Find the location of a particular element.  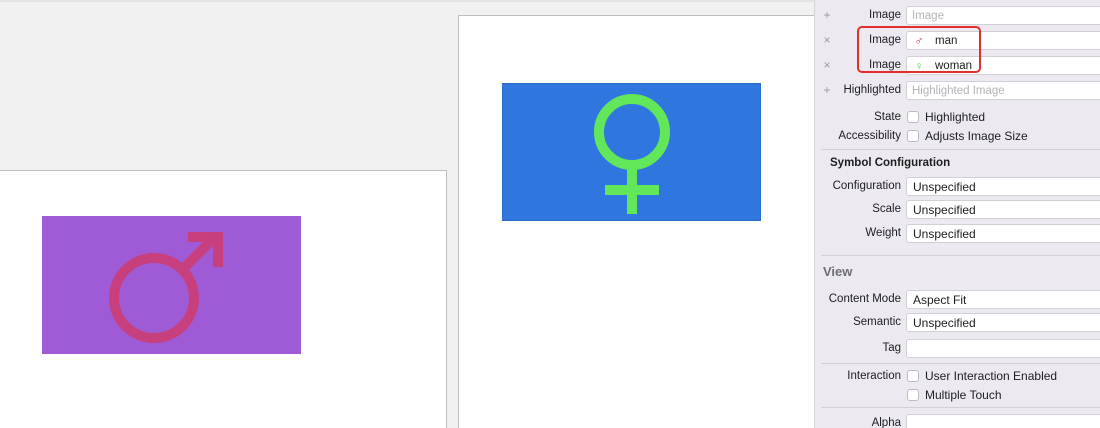

tag-label: Tag is located at coordinates (891, 348).